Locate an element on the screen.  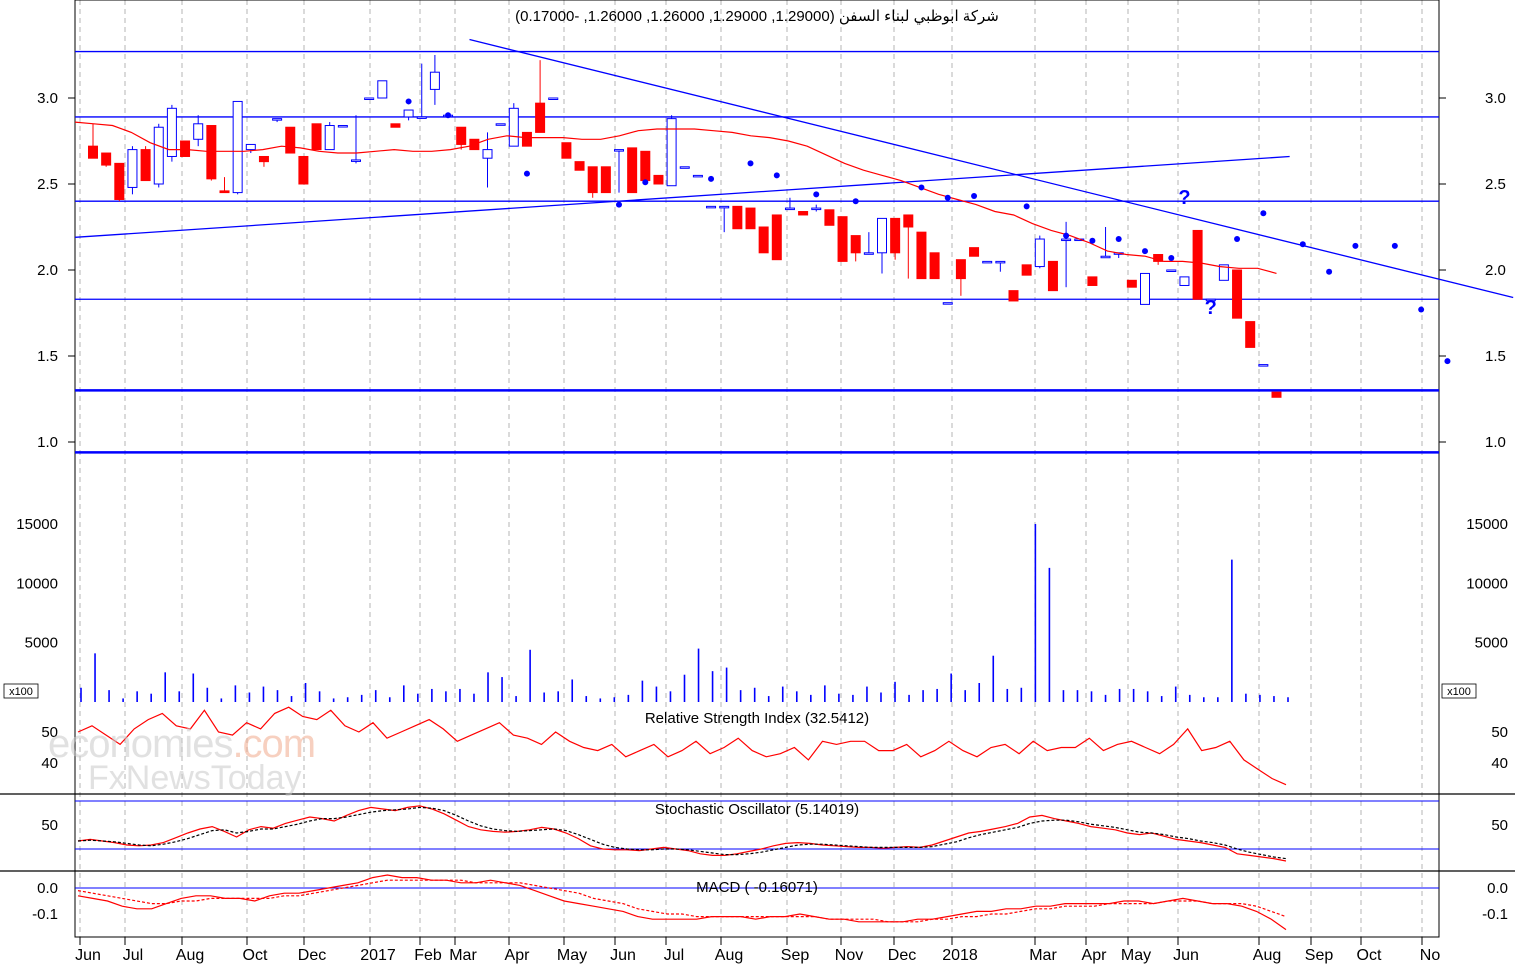
x-axis-label: Oct is located at coordinates (1369, 955).